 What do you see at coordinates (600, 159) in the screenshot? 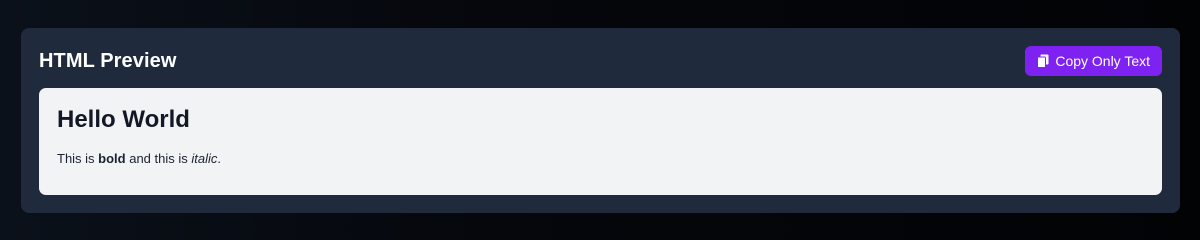
I see `preview-paragraph: This is bold and this is italic.` at bounding box center [600, 159].